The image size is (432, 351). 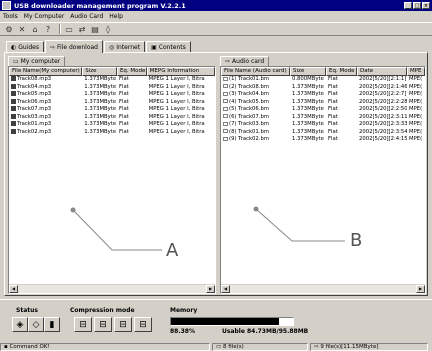 I want to click on tab-file-download: ⇨ File download, so click(x=74, y=46).